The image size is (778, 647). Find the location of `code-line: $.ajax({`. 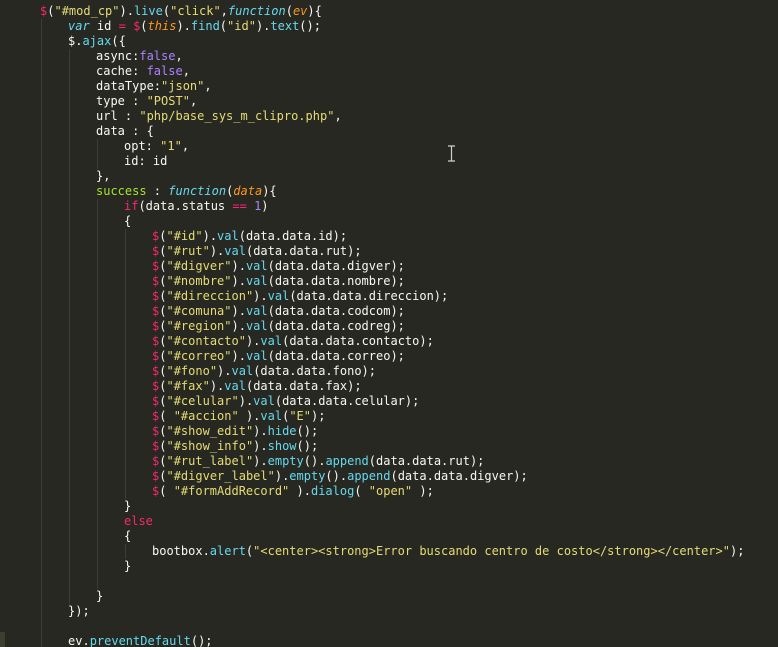

code-line: $.ajax({ is located at coordinates (97, 41).